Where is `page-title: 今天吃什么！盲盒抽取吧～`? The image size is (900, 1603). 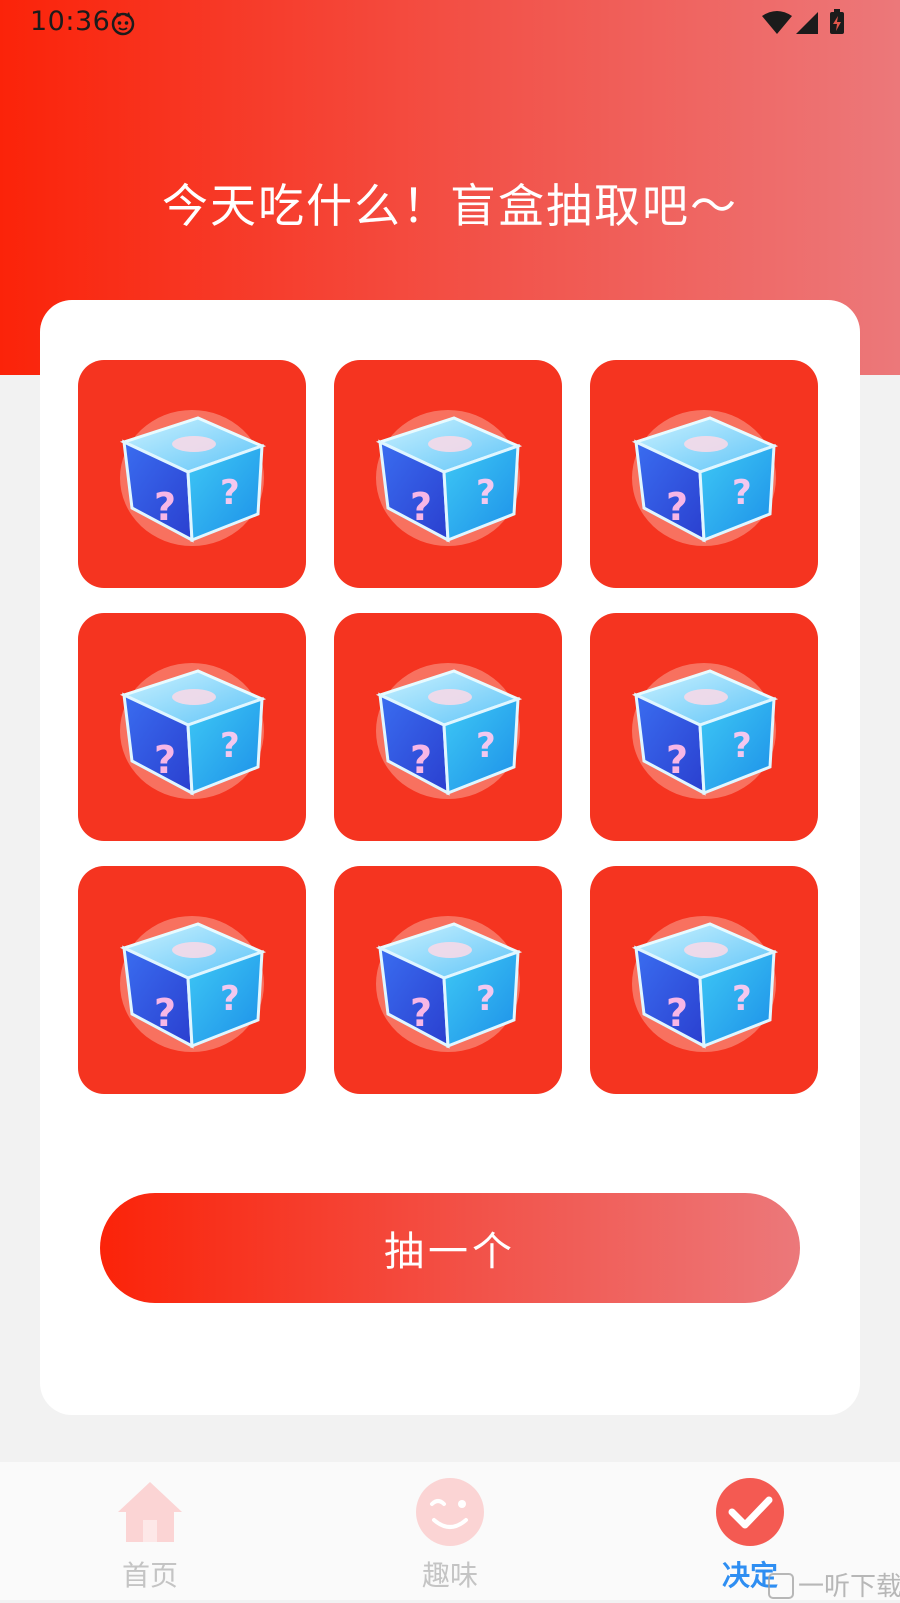 page-title: 今天吃什么！盲盒抽取吧～ is located at coordinates (450, 206).